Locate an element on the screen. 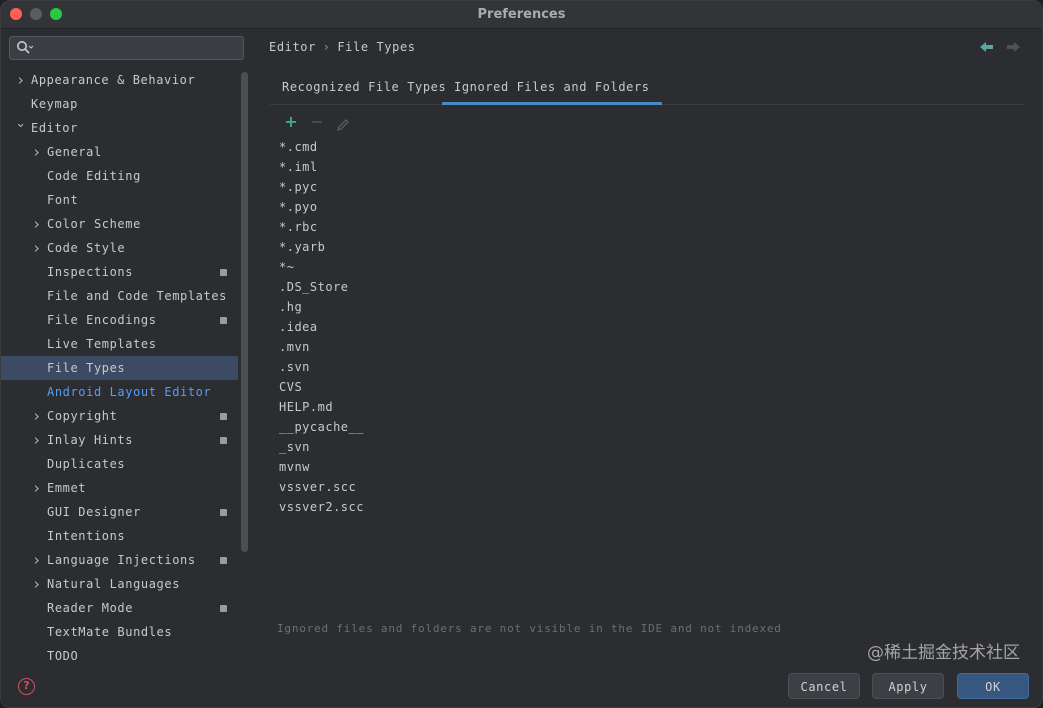  sidebar-item-general: › General is located at coordinates (119, 152).